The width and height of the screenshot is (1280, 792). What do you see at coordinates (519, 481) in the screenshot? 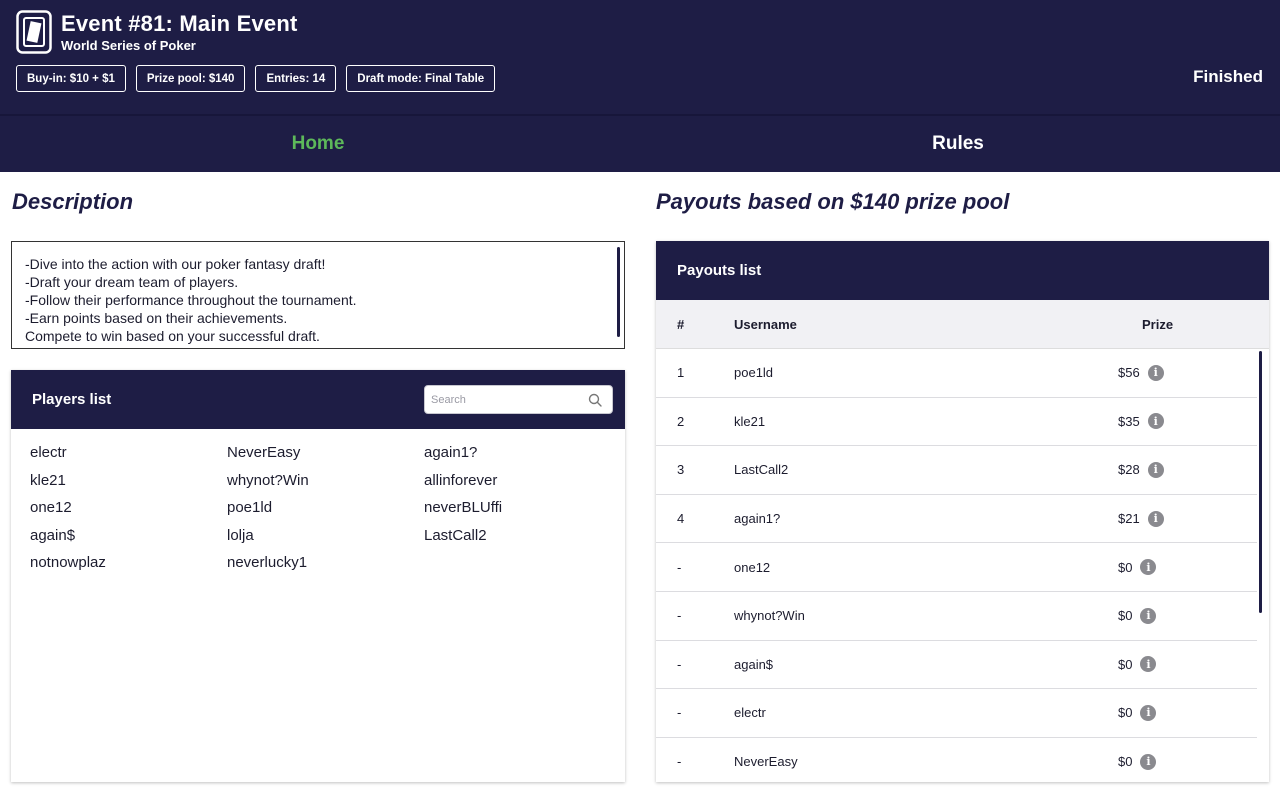
I see `player-item: allinforever` at bounding box center [519, 481].